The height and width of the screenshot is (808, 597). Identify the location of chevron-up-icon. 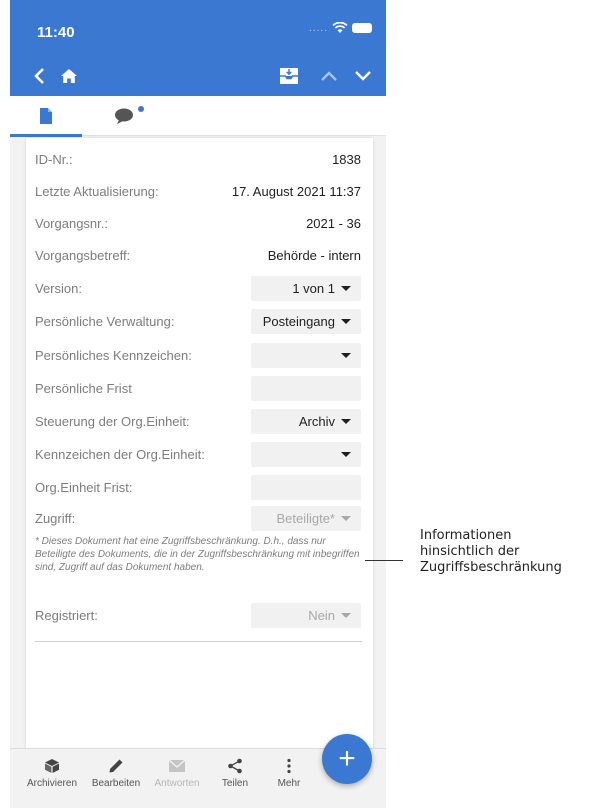
(329, 76).